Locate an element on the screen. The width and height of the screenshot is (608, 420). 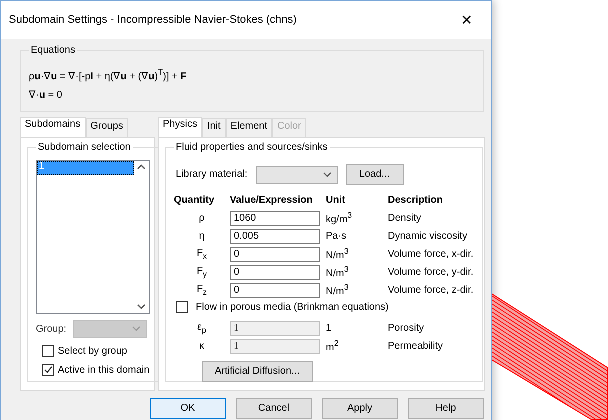
group-label: Group: is located at coordinates (51, 329).